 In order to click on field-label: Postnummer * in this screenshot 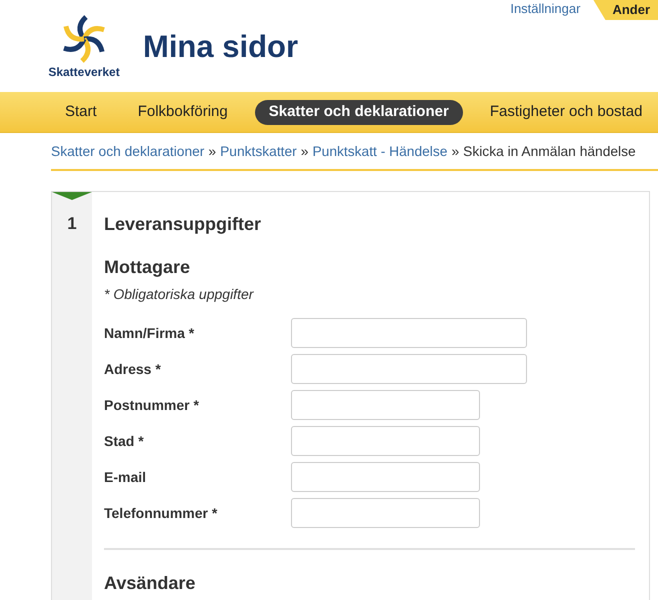, I will do `click(152, 405)`.